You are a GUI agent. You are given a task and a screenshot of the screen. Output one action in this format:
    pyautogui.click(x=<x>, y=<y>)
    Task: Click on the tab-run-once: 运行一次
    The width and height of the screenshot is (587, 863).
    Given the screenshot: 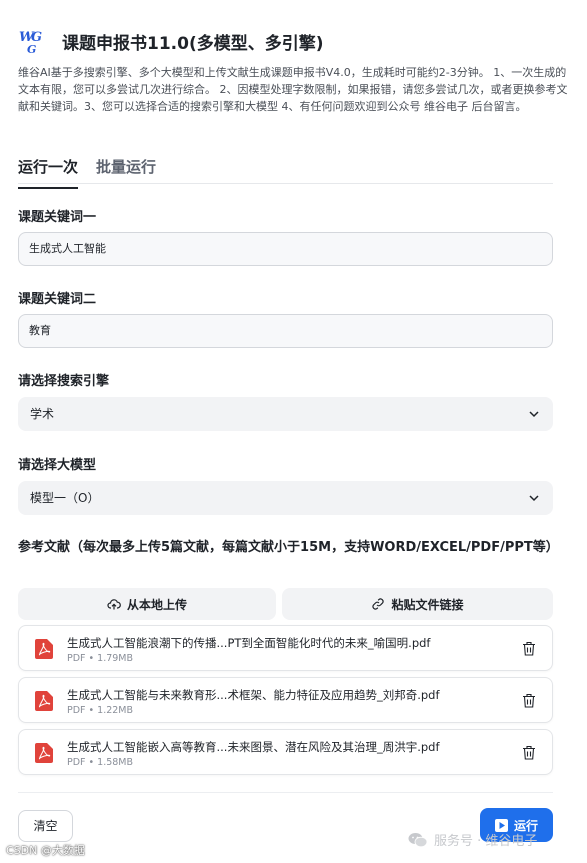 What is the action you would take?
    pyautogui.click(x=48, y=172)
    